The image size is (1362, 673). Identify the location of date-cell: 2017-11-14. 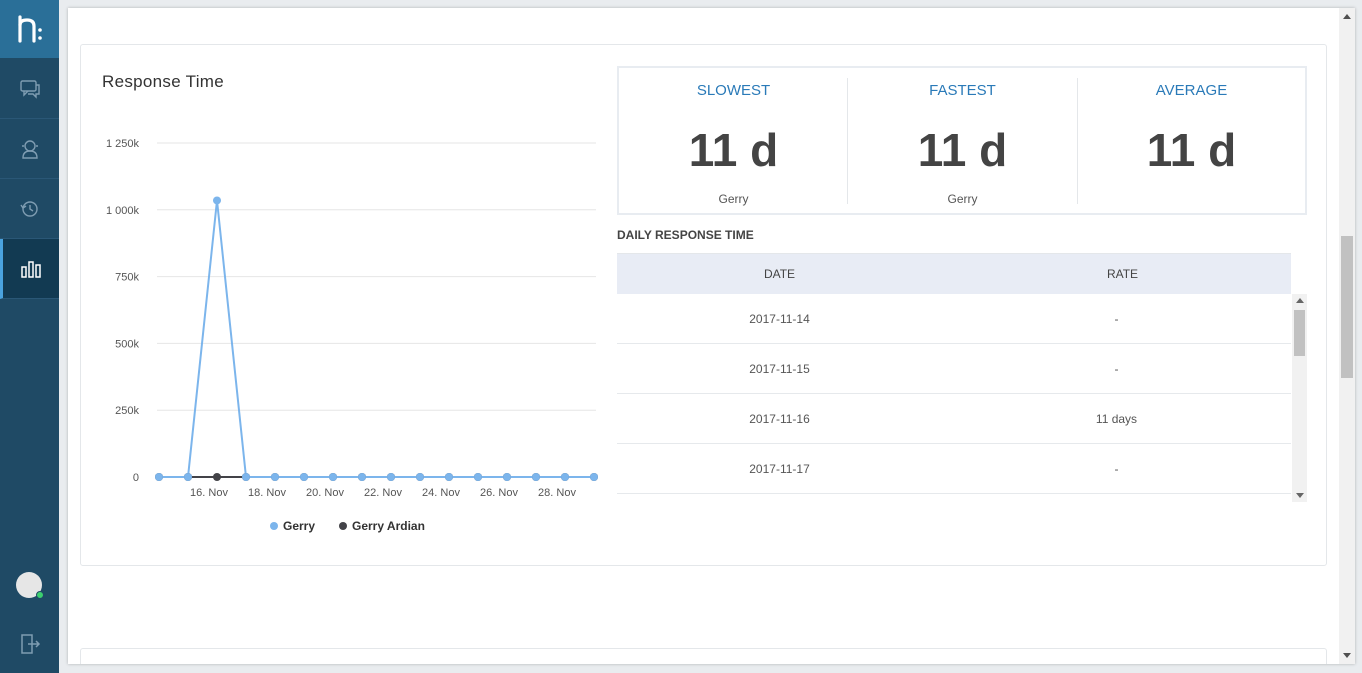
(779, 319).